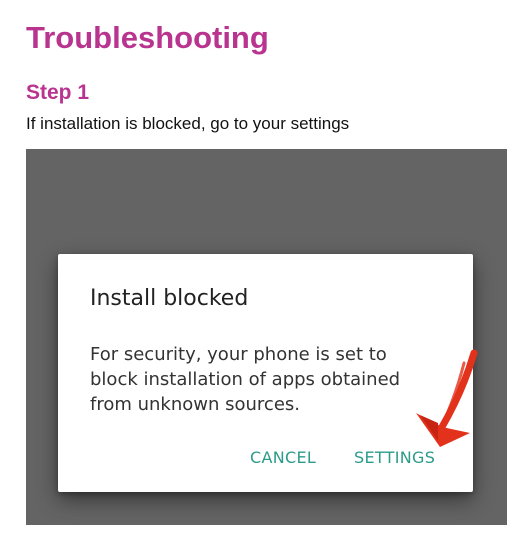 This screenshot has height=542, width=524. I want to click on page-title: Troubleshooting, so click(147, 37).